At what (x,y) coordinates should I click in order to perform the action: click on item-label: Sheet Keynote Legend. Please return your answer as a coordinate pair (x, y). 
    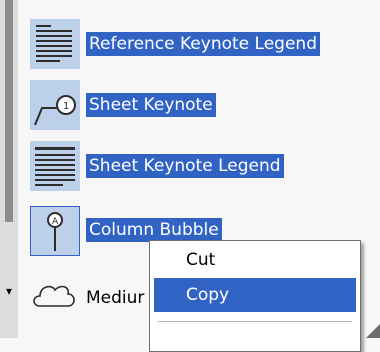
    Looking at the image, I should click on (185, 166).